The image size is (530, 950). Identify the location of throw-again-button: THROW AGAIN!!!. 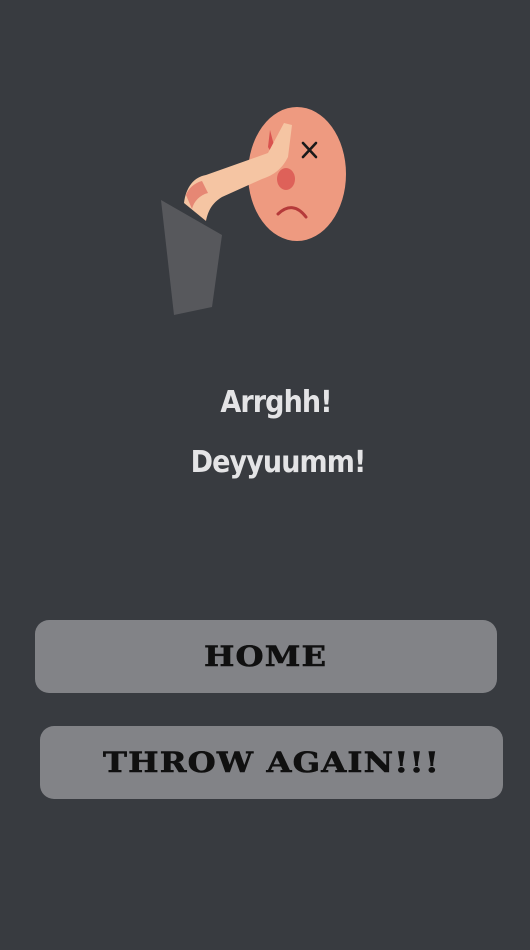
(271, 762).